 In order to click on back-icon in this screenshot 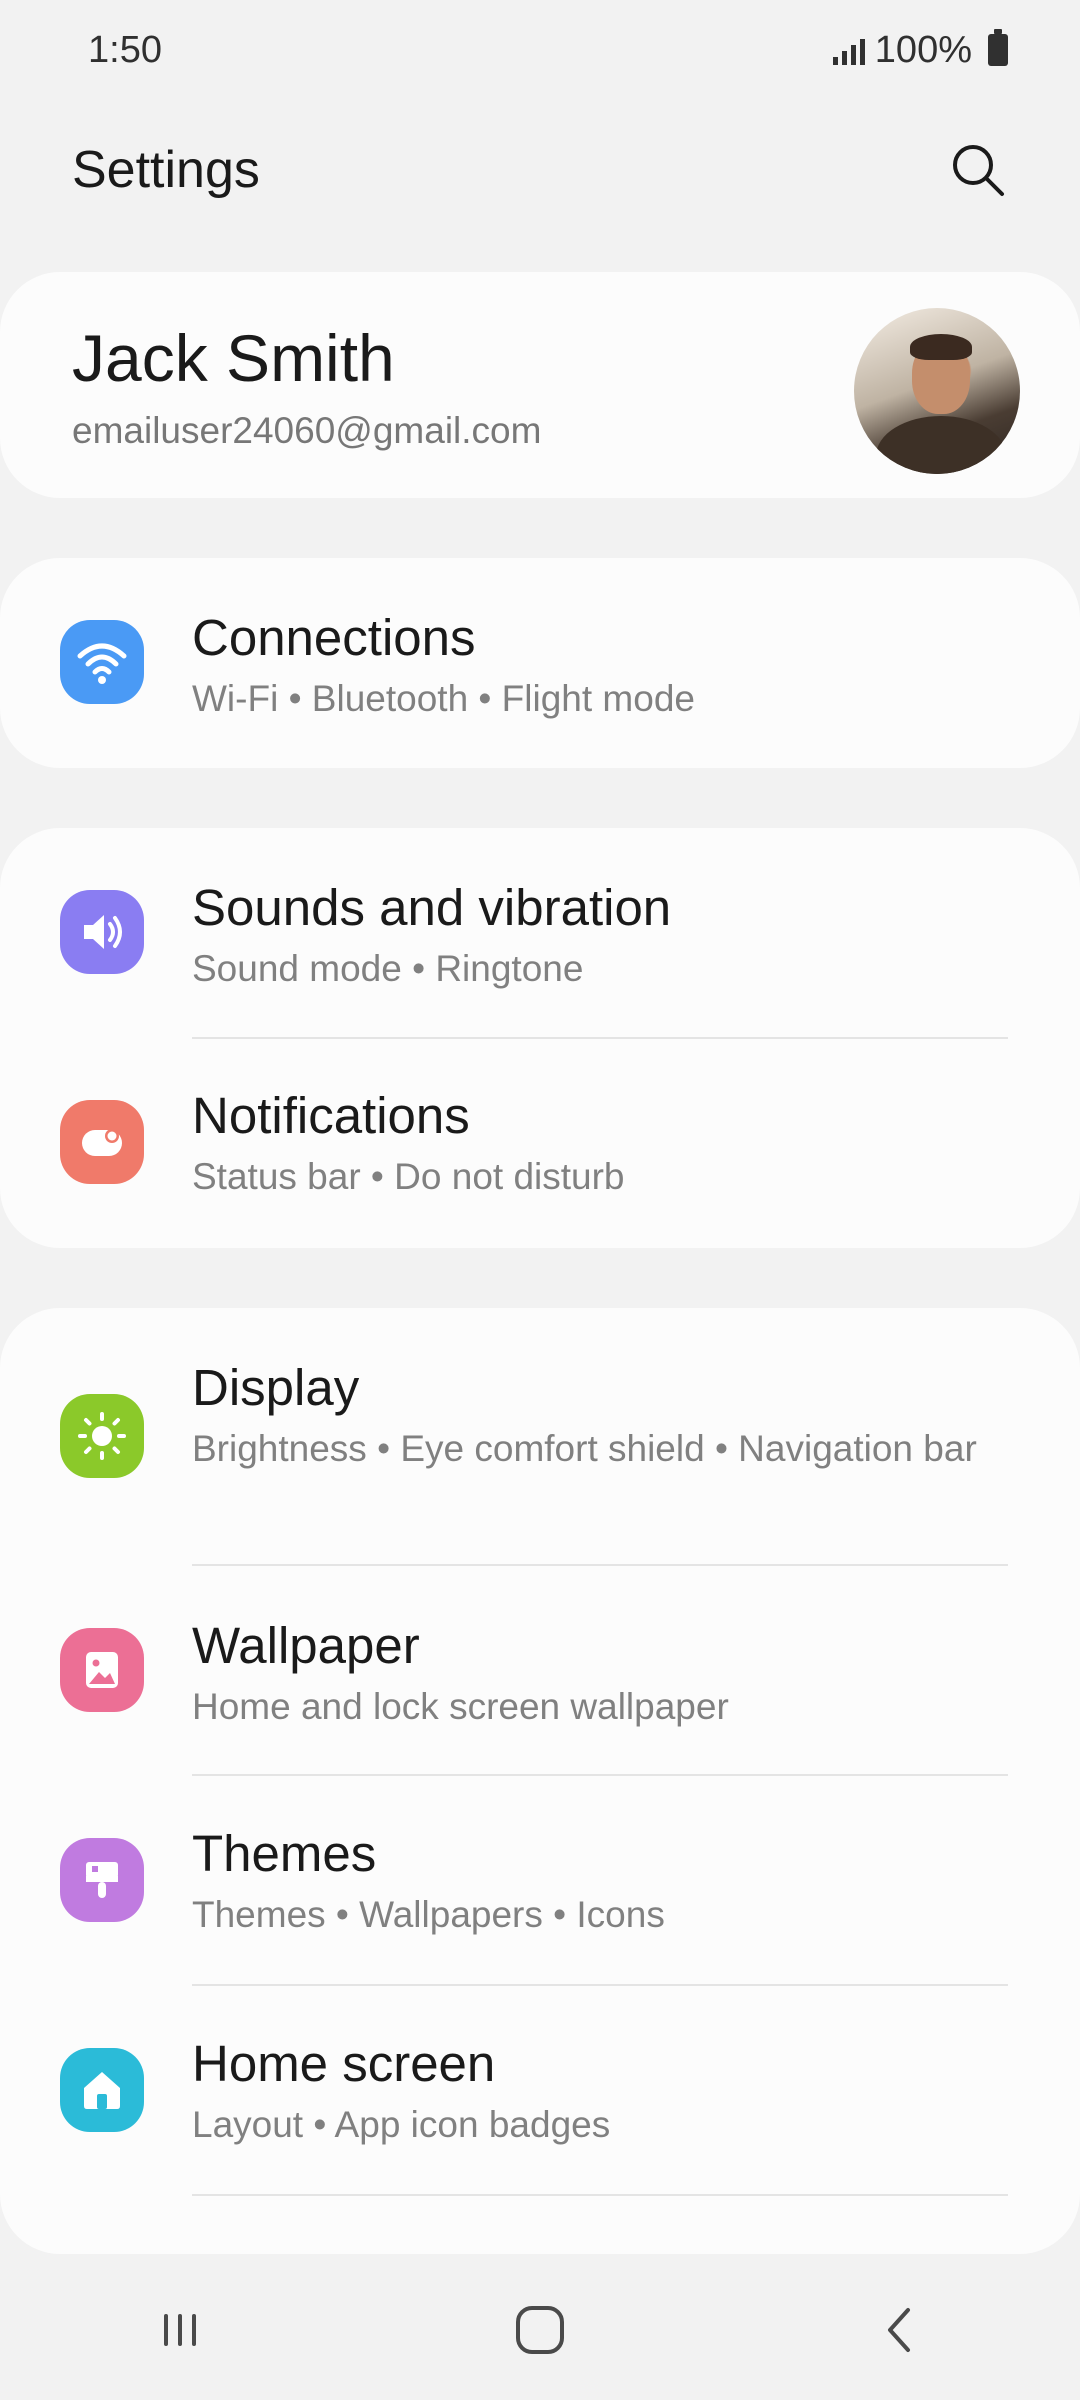, I will do `click(899, 2330)`.